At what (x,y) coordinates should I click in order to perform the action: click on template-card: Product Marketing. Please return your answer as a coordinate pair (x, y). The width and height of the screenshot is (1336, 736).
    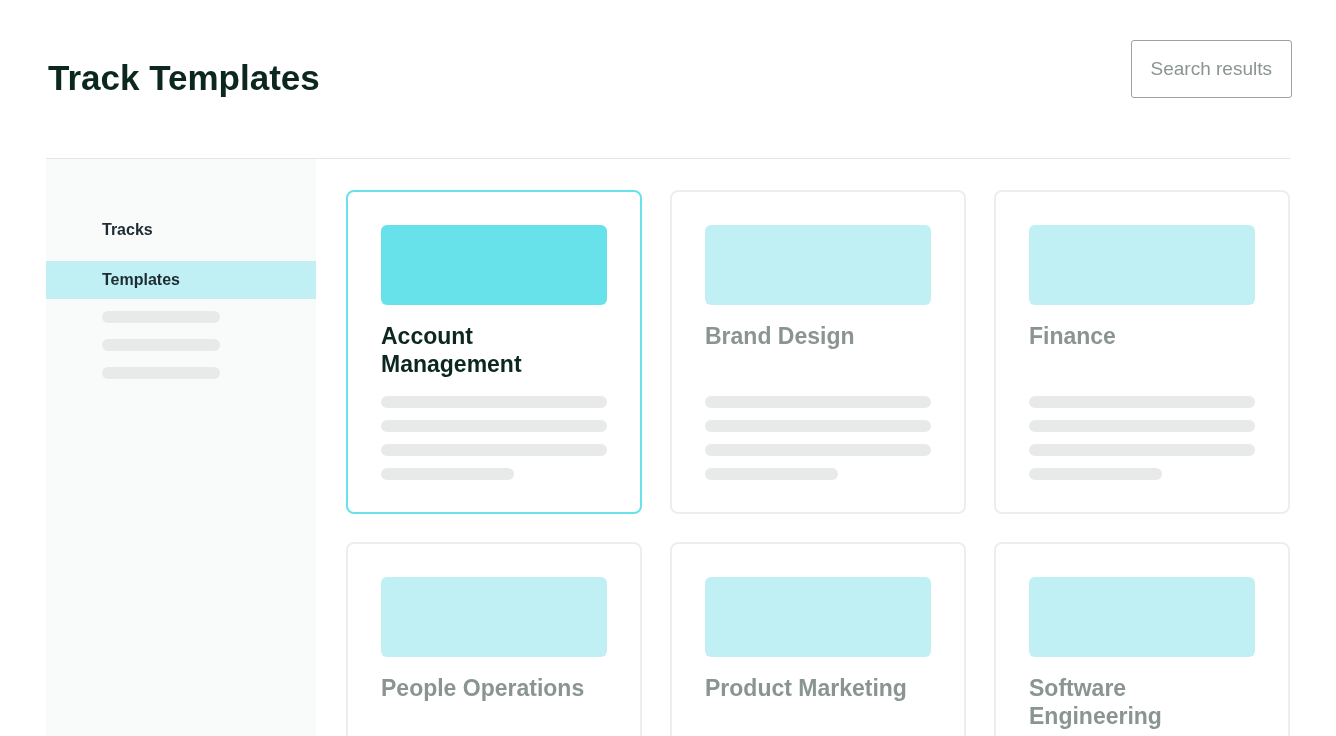
    Looking at the image, I should click on (818, 639).